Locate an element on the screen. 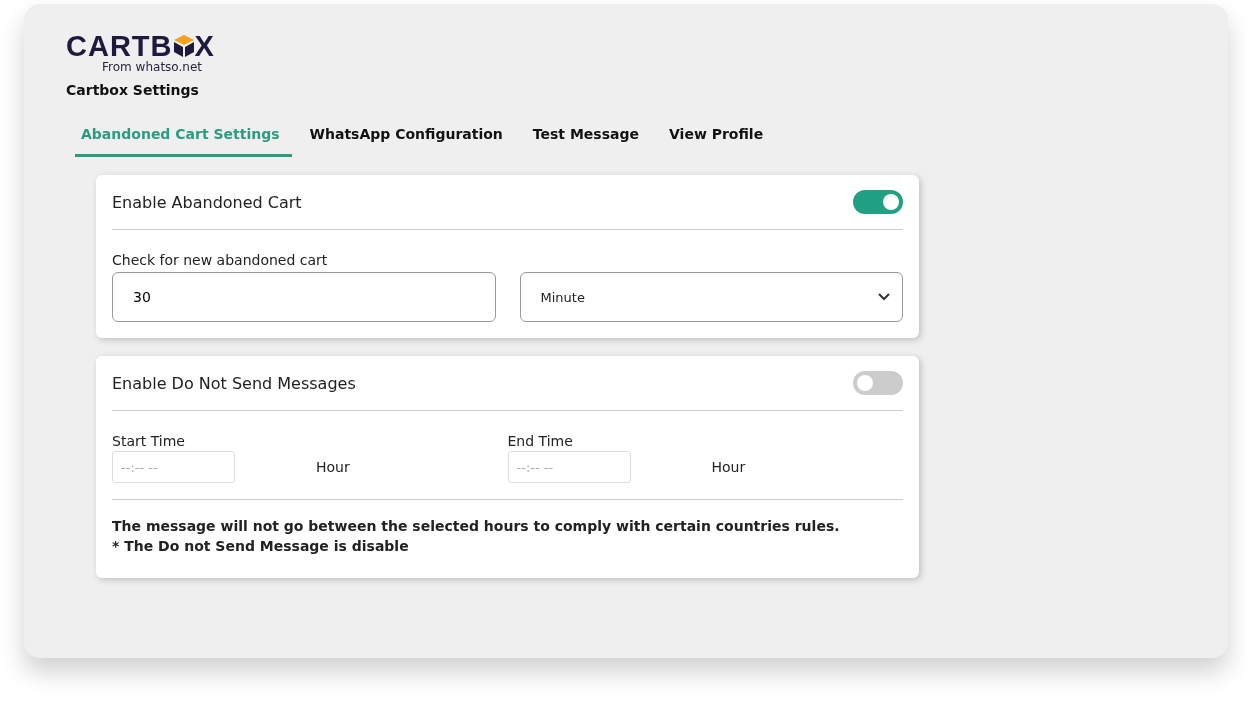 This screenshot has height=702, width=1252. field-label: End Time is located at coordinates (540, 441).